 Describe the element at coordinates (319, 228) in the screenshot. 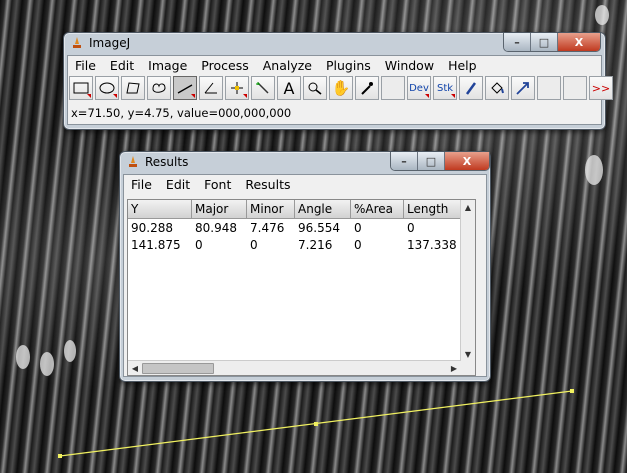

I see `cell: 96.554` at that location.